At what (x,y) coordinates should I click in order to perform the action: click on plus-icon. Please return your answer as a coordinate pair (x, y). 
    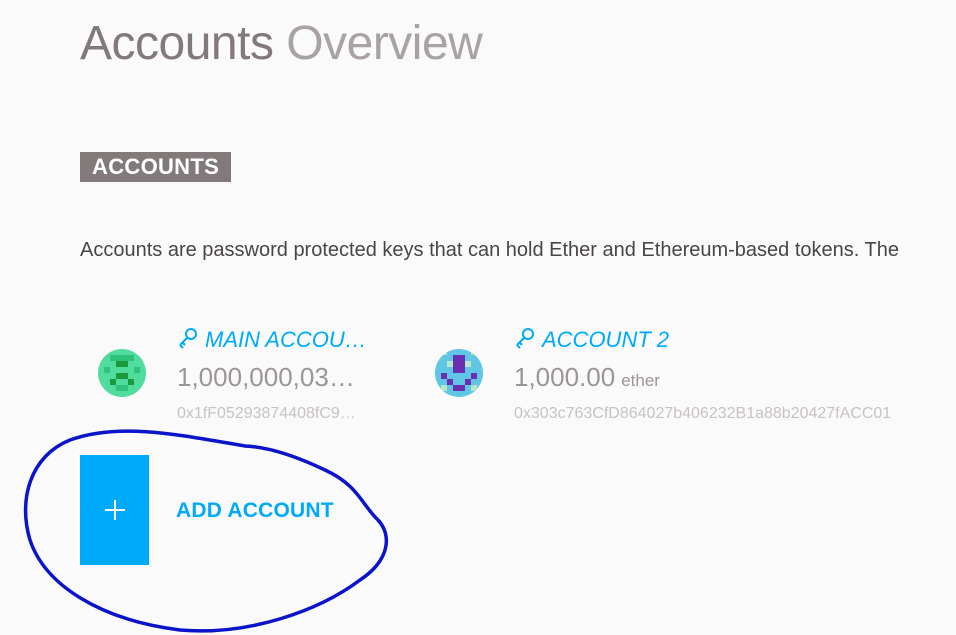
    Looking at the image, I should click on (115, 512).